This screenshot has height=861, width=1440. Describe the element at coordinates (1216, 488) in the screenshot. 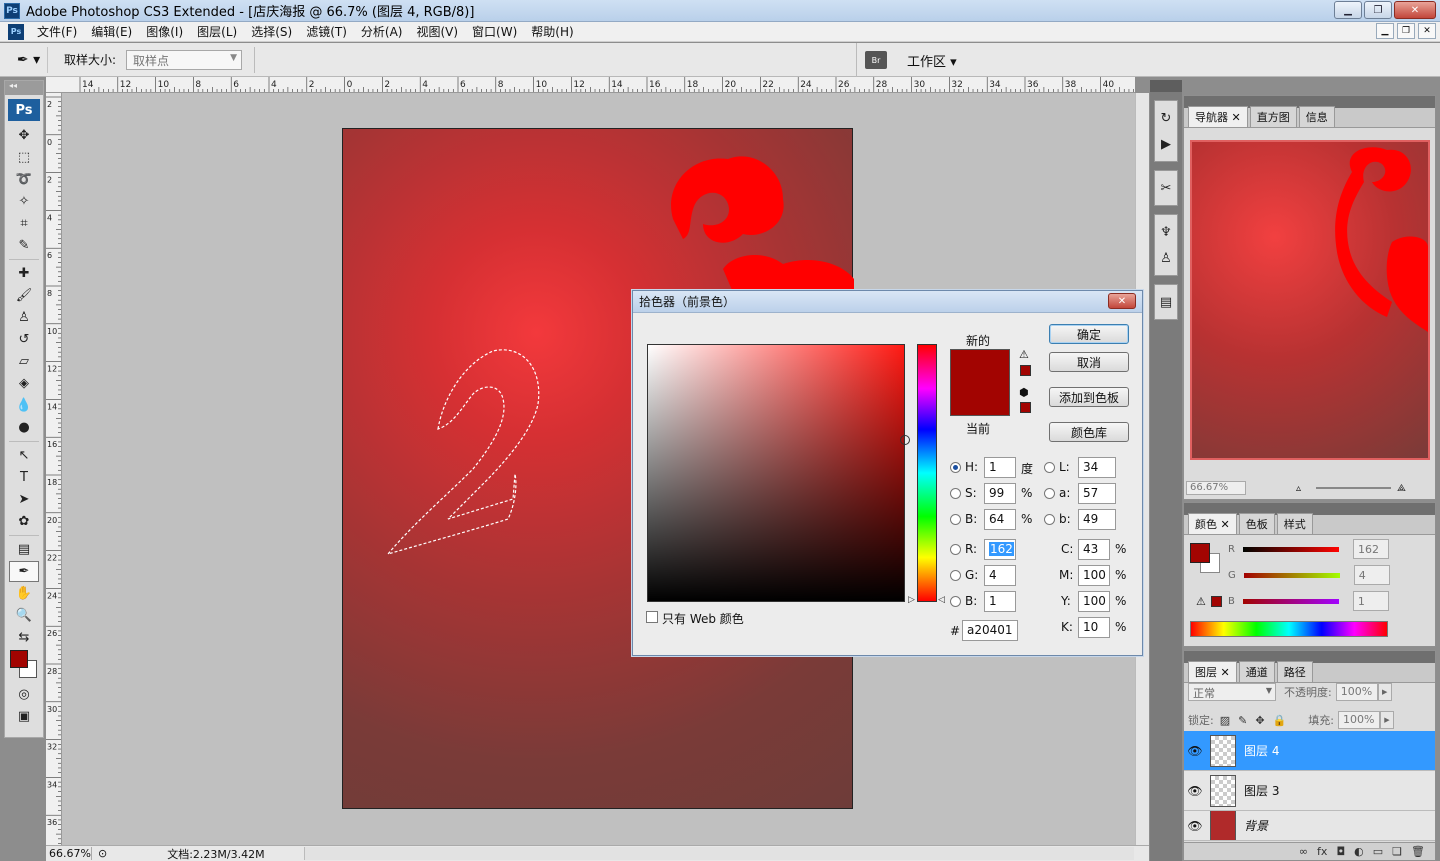

I see `navigator-zoom-field: 66.67%` at that location.